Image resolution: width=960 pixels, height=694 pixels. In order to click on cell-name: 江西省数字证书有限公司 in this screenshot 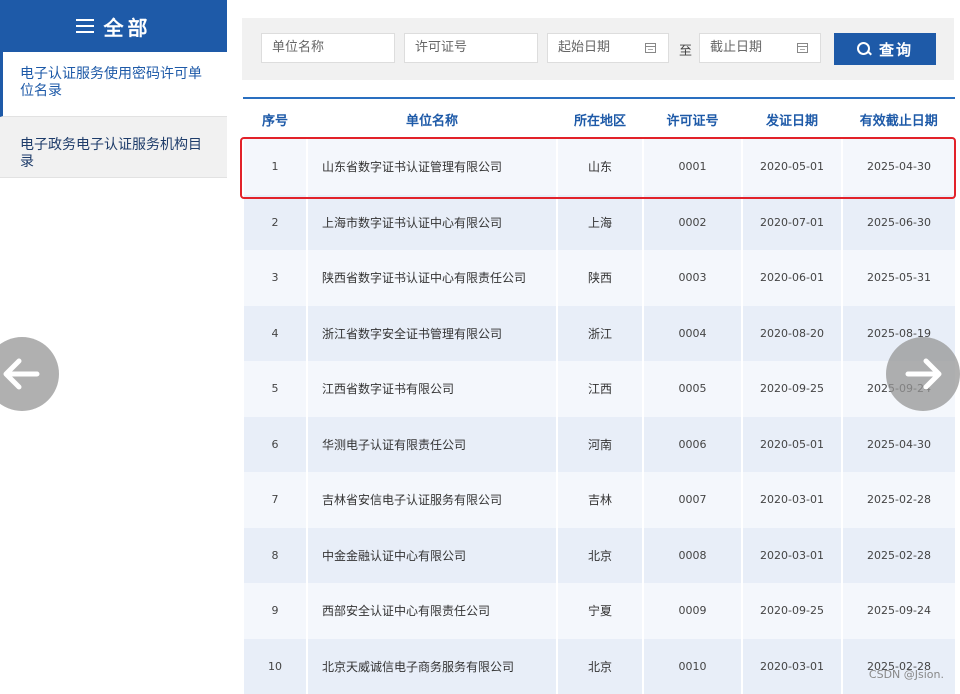, I will do `click(432, 389)`.